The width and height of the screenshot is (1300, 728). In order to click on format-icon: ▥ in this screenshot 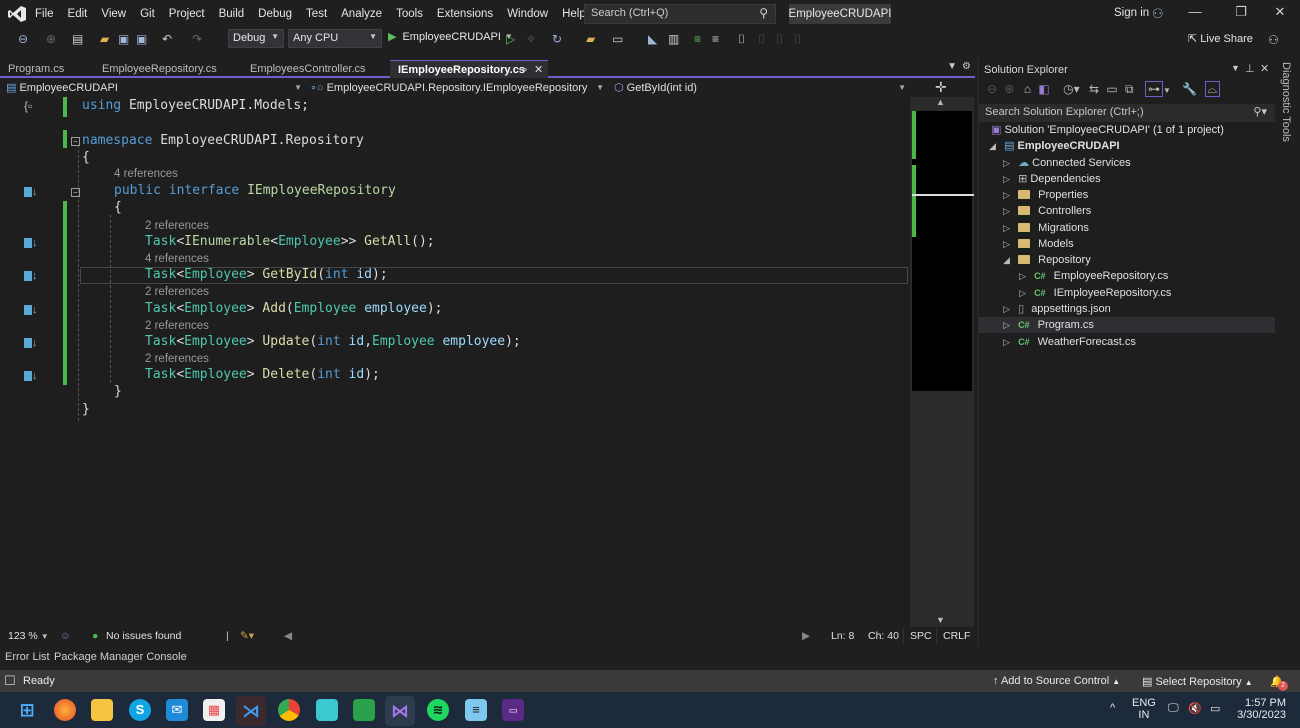, I will do `click(673, 39)`.